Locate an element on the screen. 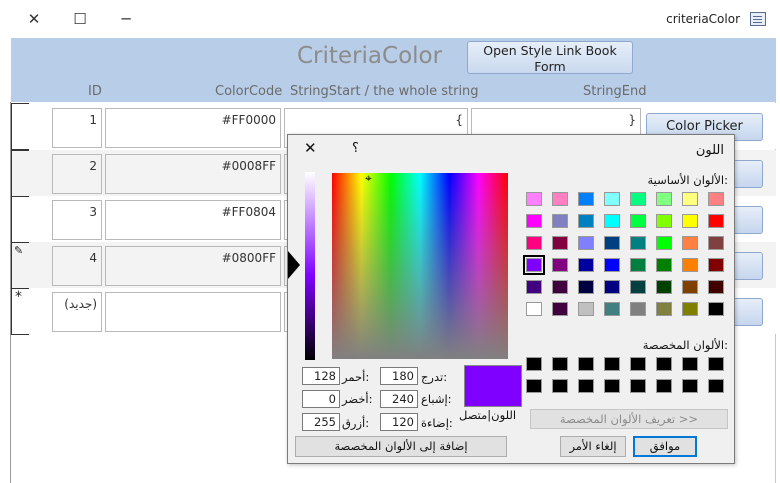 This screenshot has height=483, width=780. sat-field: 240 is located at coordinates (399, 399).